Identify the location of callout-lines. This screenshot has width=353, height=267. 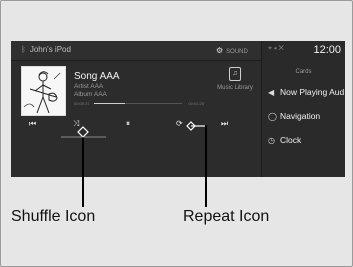
(134, 164).